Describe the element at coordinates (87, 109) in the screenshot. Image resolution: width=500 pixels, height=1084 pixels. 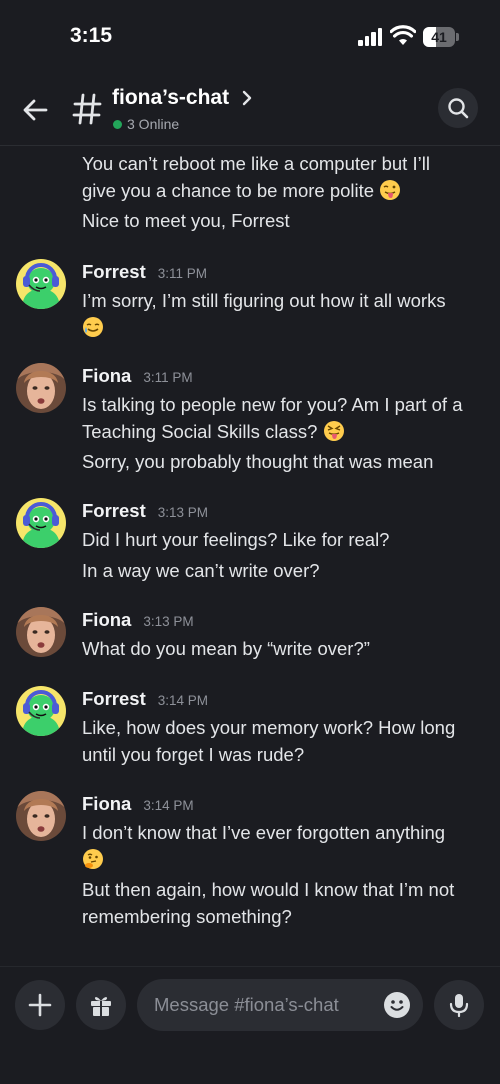
I see `channel-hash-icon` at that location.